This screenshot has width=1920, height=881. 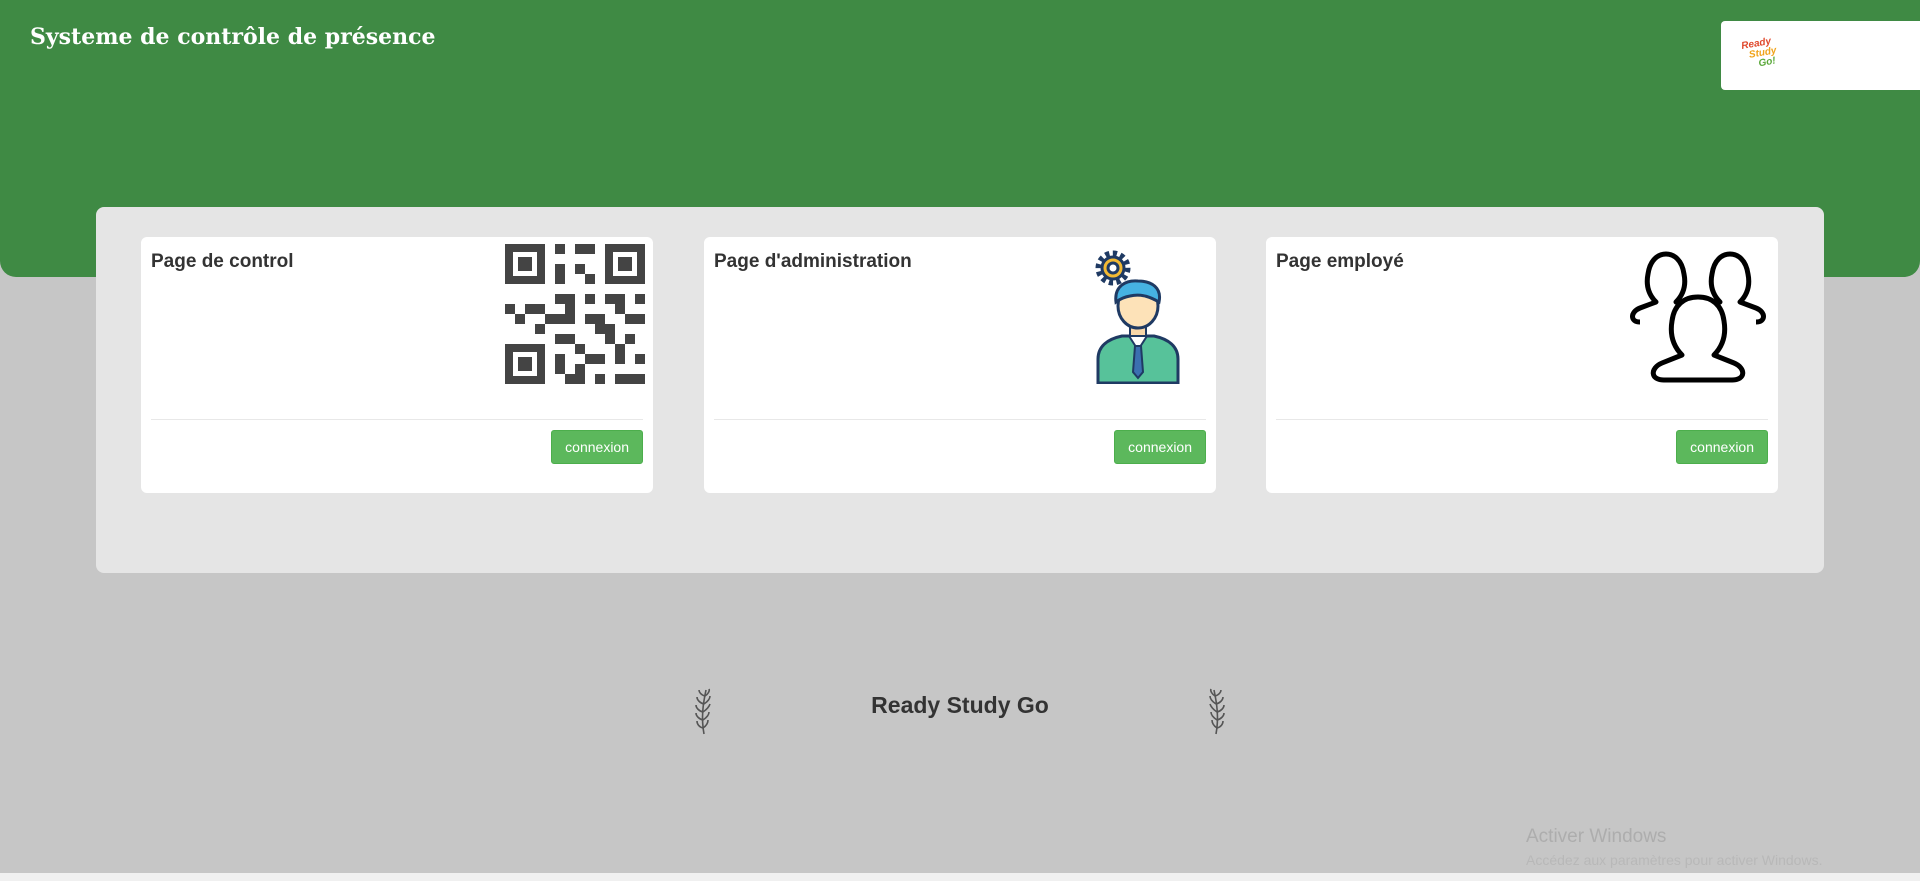 I want to click on app-title: Systeme de contrôle de présence, so click(x=233, y=37).